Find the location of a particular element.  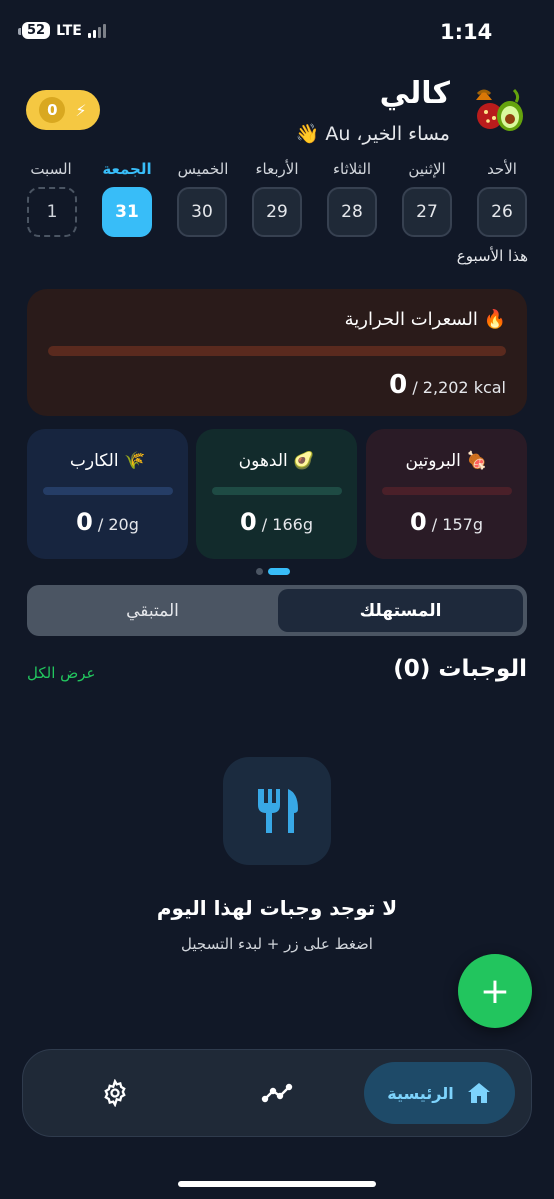

tab-consumed: المستهلك is located at coordinates (400, 610).